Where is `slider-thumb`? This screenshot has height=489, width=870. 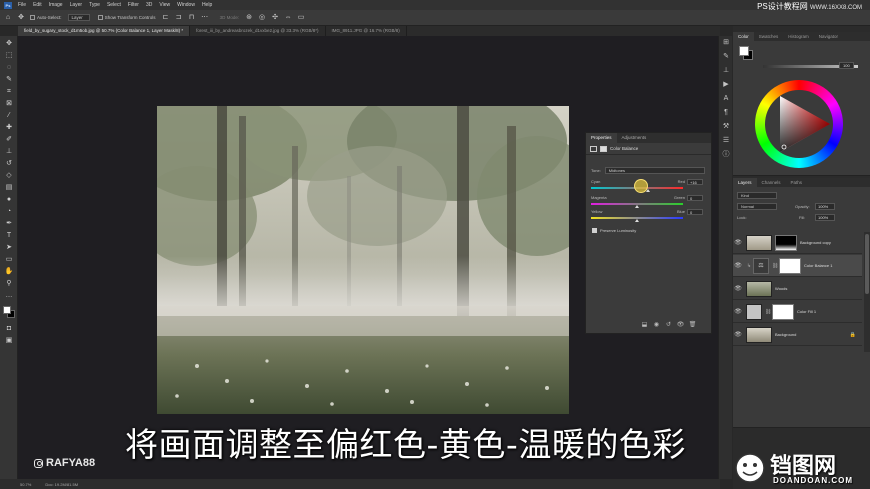
slider-thumb is located at coordinates (637, 206).